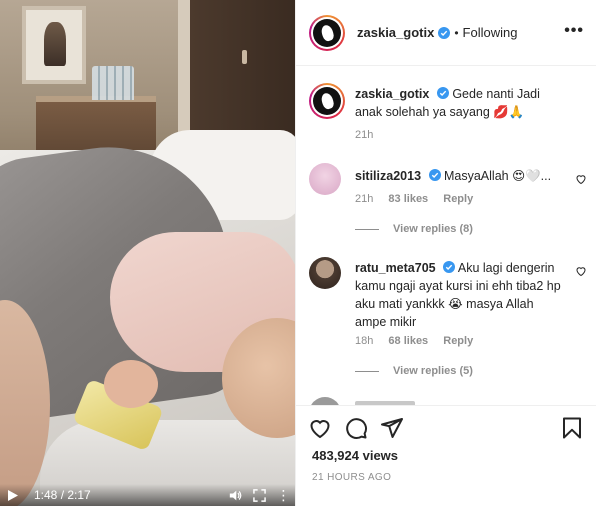 The width and height of the screenshot is (596, 506). Describe the element at coordinates (395, 32) in the screenshot. I see `post-username: zaskia_gotix` at that location.